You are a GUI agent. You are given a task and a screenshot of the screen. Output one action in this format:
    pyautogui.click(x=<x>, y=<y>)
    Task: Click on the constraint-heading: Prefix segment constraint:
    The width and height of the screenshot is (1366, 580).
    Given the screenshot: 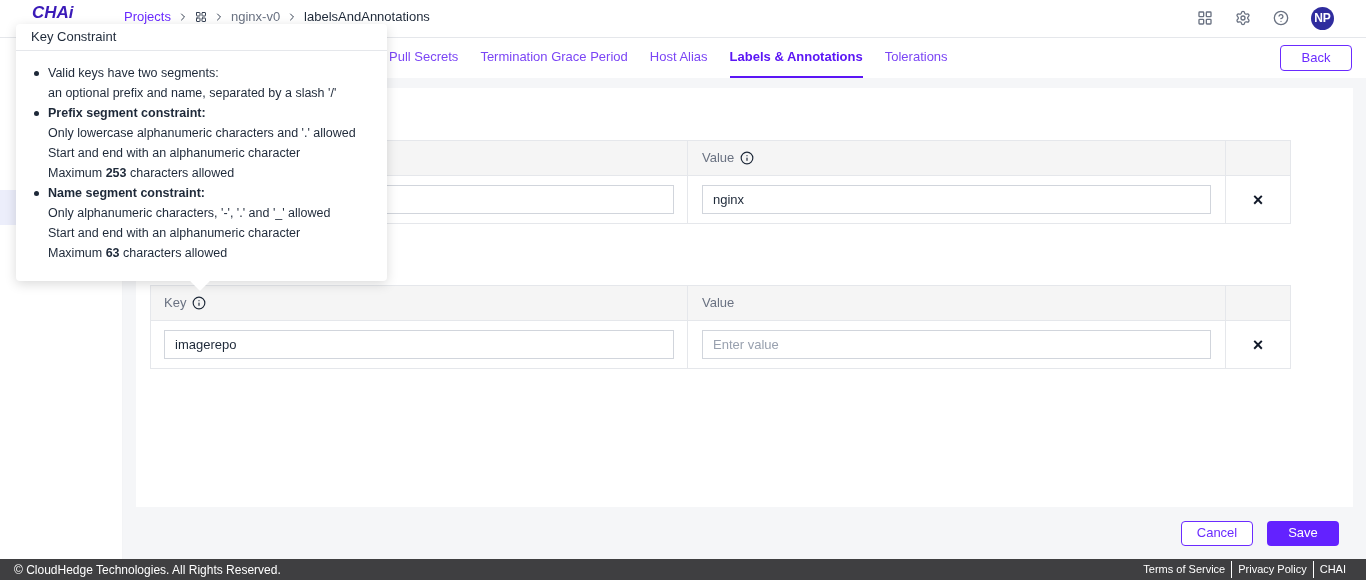 What is the action you would take?
    pyautogui.click(x=127, y=113)
    